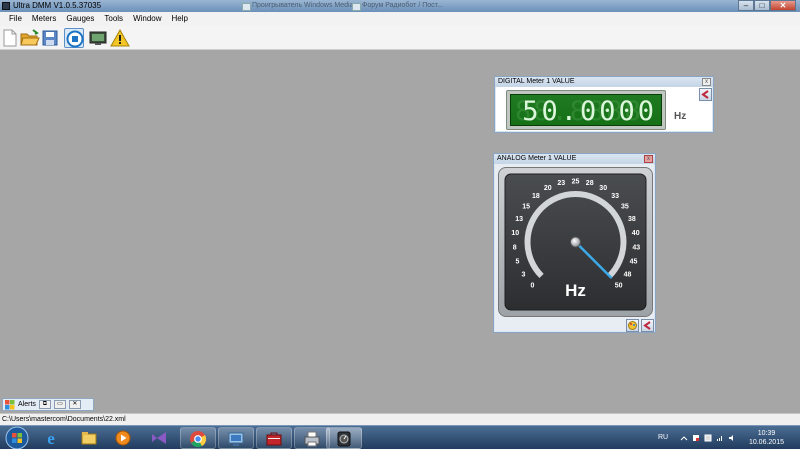 Image resolution: width=800 pixels, height=449 pixels. What do you see at coordinates (619, 286) in the screenshot?
I see `gauge-tick-label: 50` at bounding box center [619, 286].